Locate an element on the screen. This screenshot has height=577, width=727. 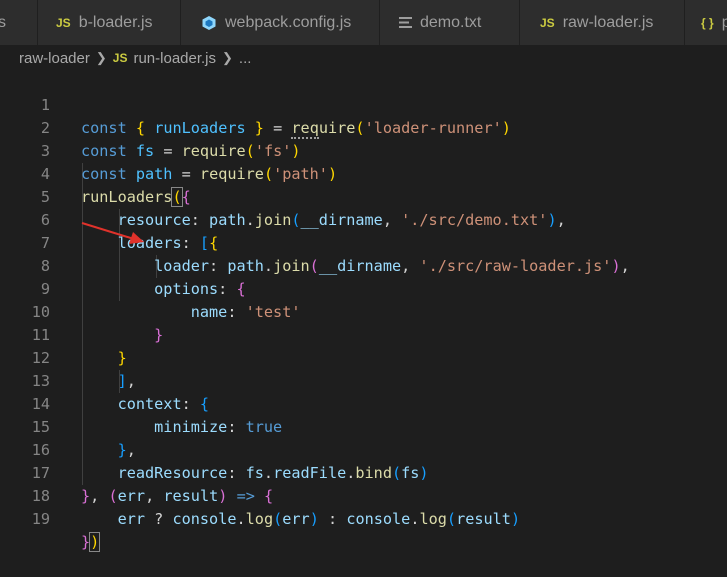
tab-label: webpack.config.js is located at coordinates (288, 22).